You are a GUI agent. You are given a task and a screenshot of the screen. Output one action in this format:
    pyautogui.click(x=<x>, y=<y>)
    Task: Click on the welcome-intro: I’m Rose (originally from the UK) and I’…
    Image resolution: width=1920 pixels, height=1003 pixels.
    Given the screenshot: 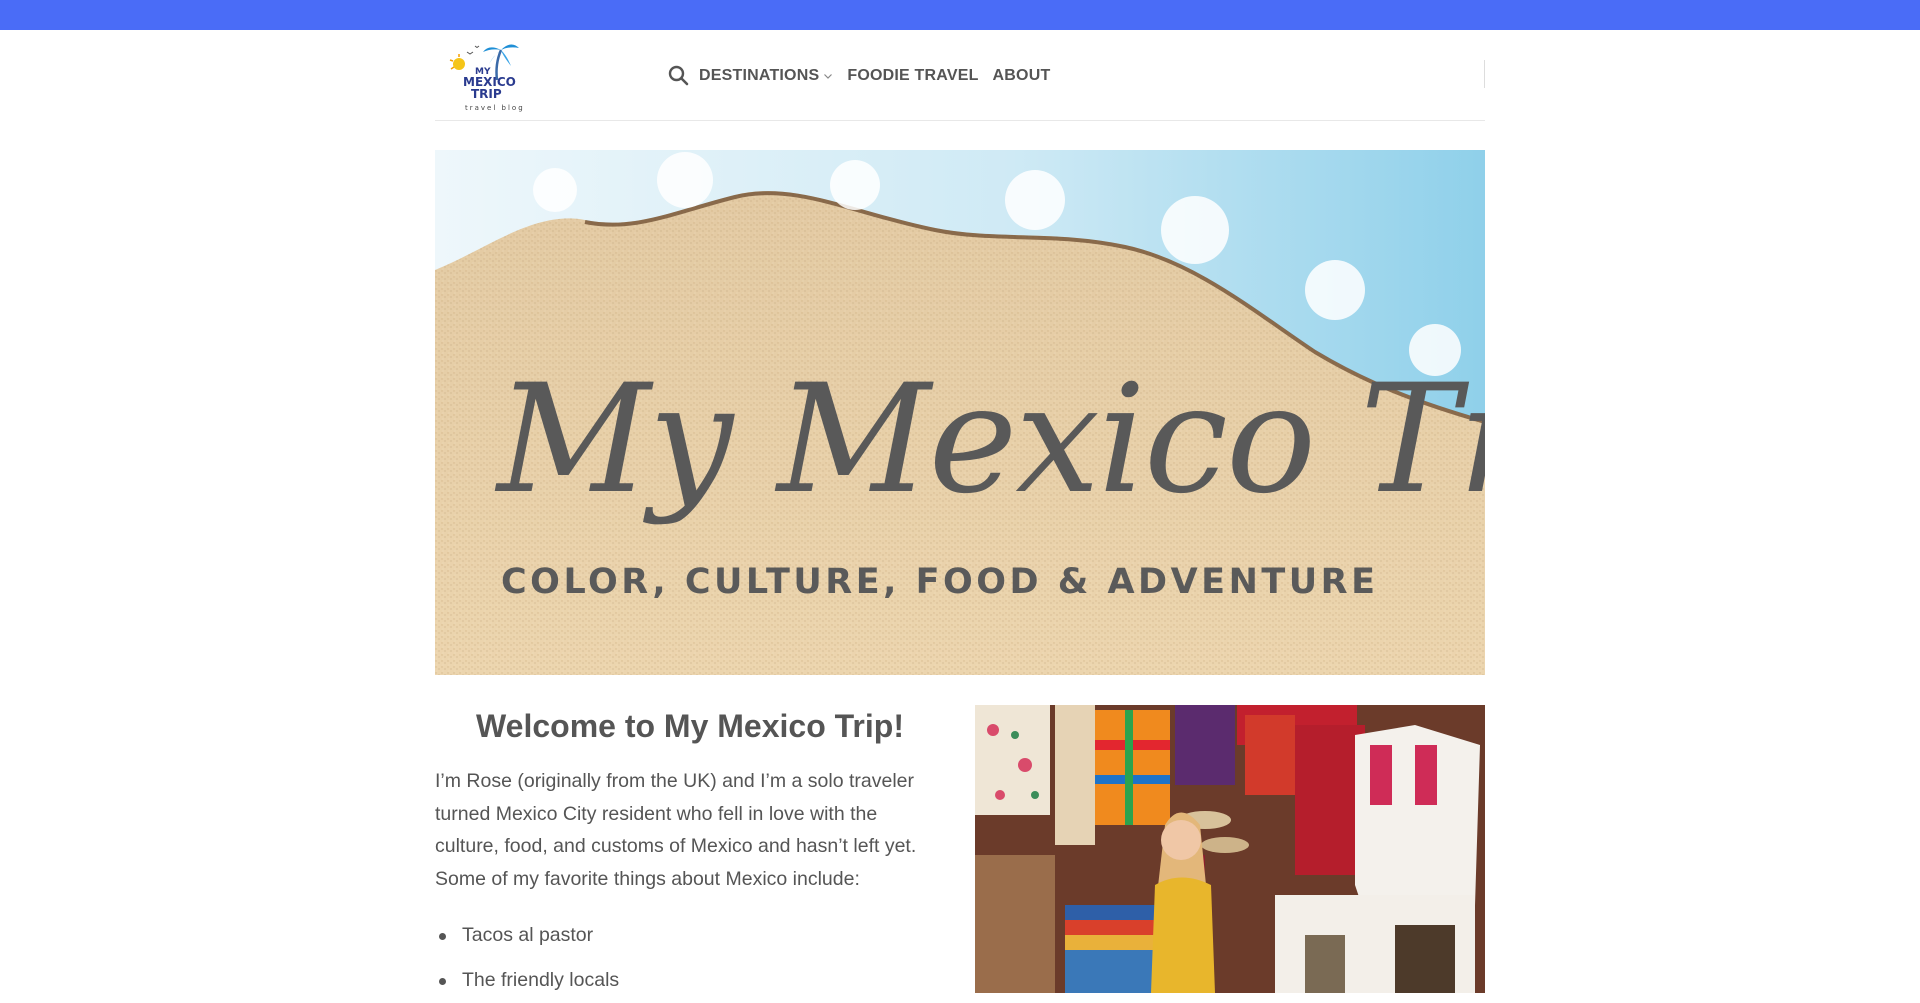 What is the action you would take?
    pyautogui.click(x=676, y=830)
    